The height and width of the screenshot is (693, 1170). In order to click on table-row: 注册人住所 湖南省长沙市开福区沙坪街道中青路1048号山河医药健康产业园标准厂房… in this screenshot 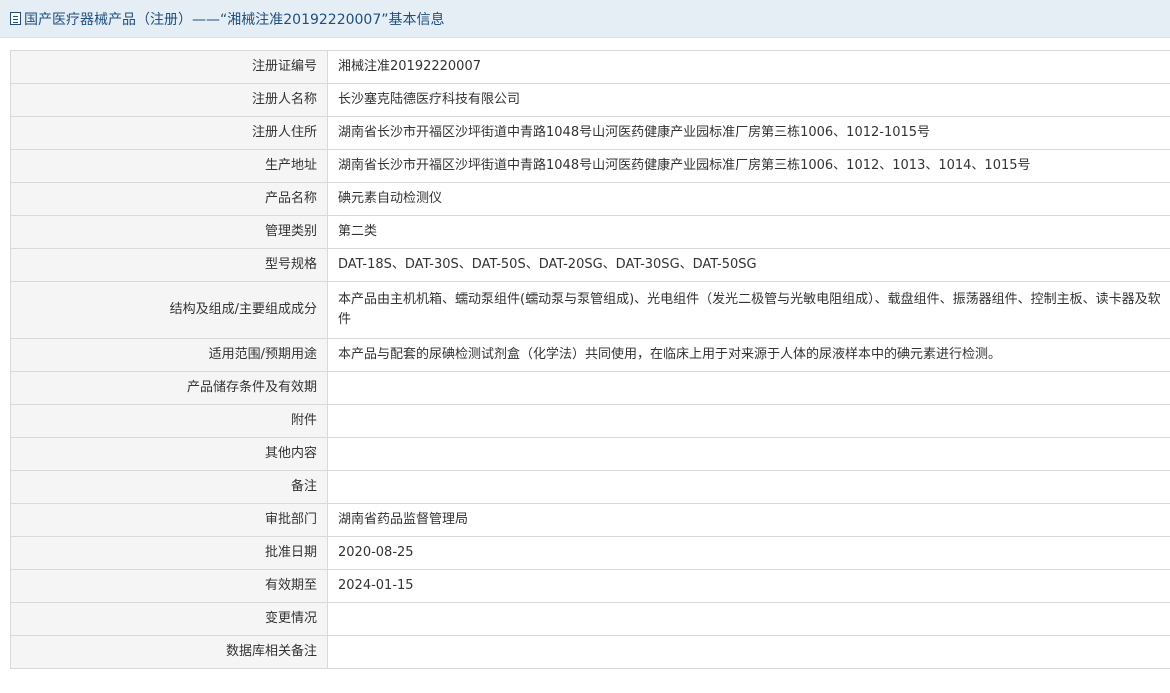, I will do `click(590, 133)`.